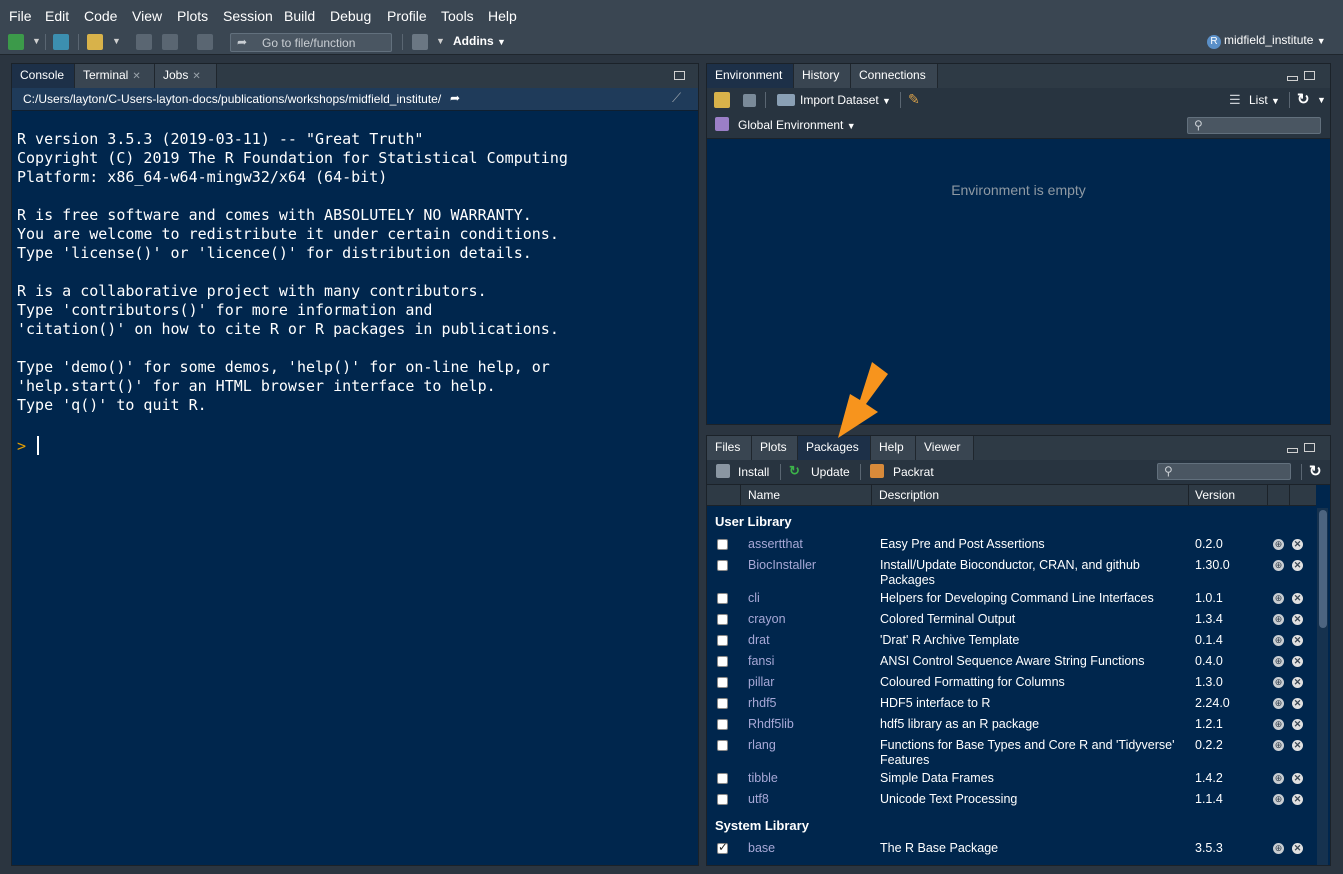  What do you see at coordinates (909, 495) in the screenshot?
I see `column-header-description: Description` at bounding box center [909, 495].